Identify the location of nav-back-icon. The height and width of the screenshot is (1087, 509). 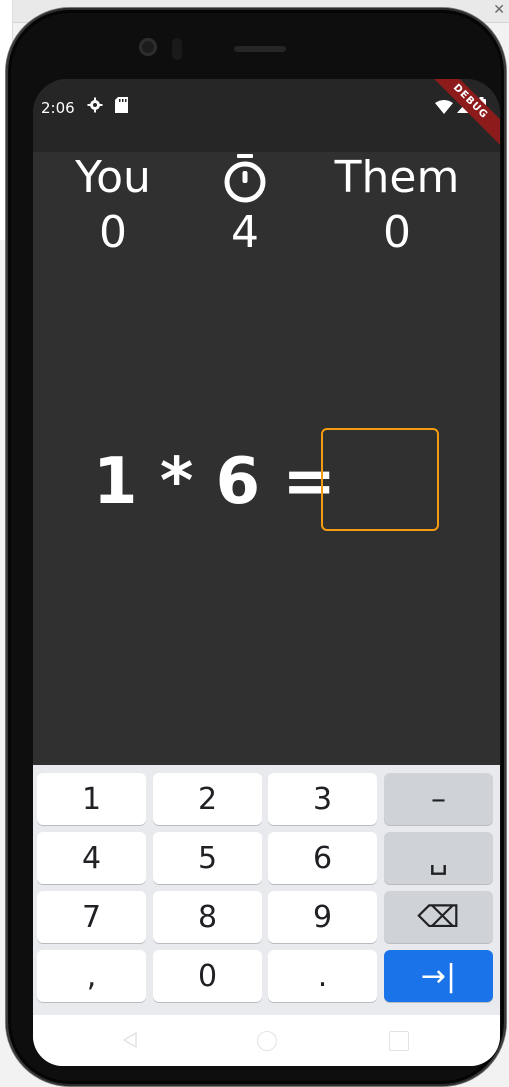
(130, 1040).